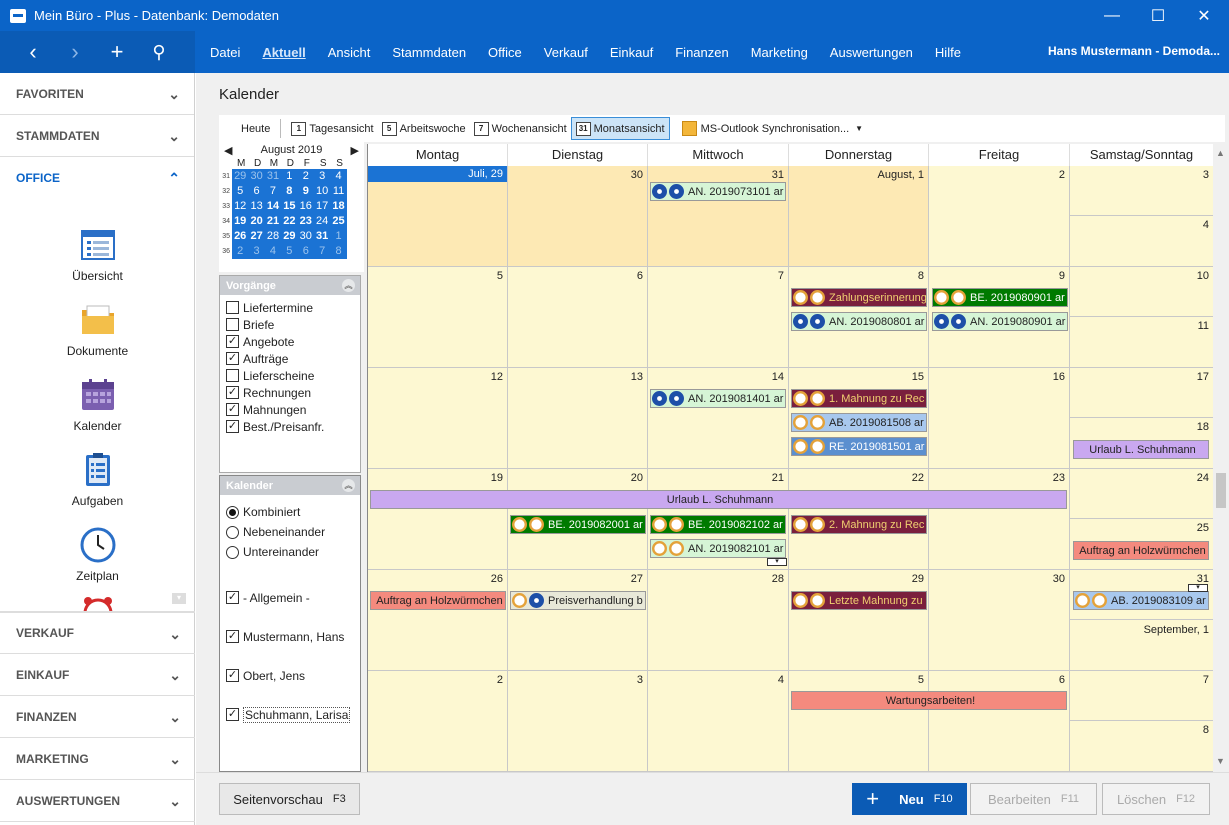 This screenshot has height=825, width=1229. What do you see at coordinates (1142, 696) in the screenshot?
I see `weekend-cell: 7` at bounding box center [1142, 696].